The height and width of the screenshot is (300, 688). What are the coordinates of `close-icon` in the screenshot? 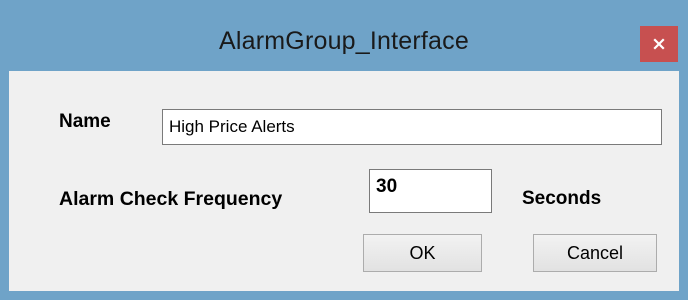 It's located at (659, 44).